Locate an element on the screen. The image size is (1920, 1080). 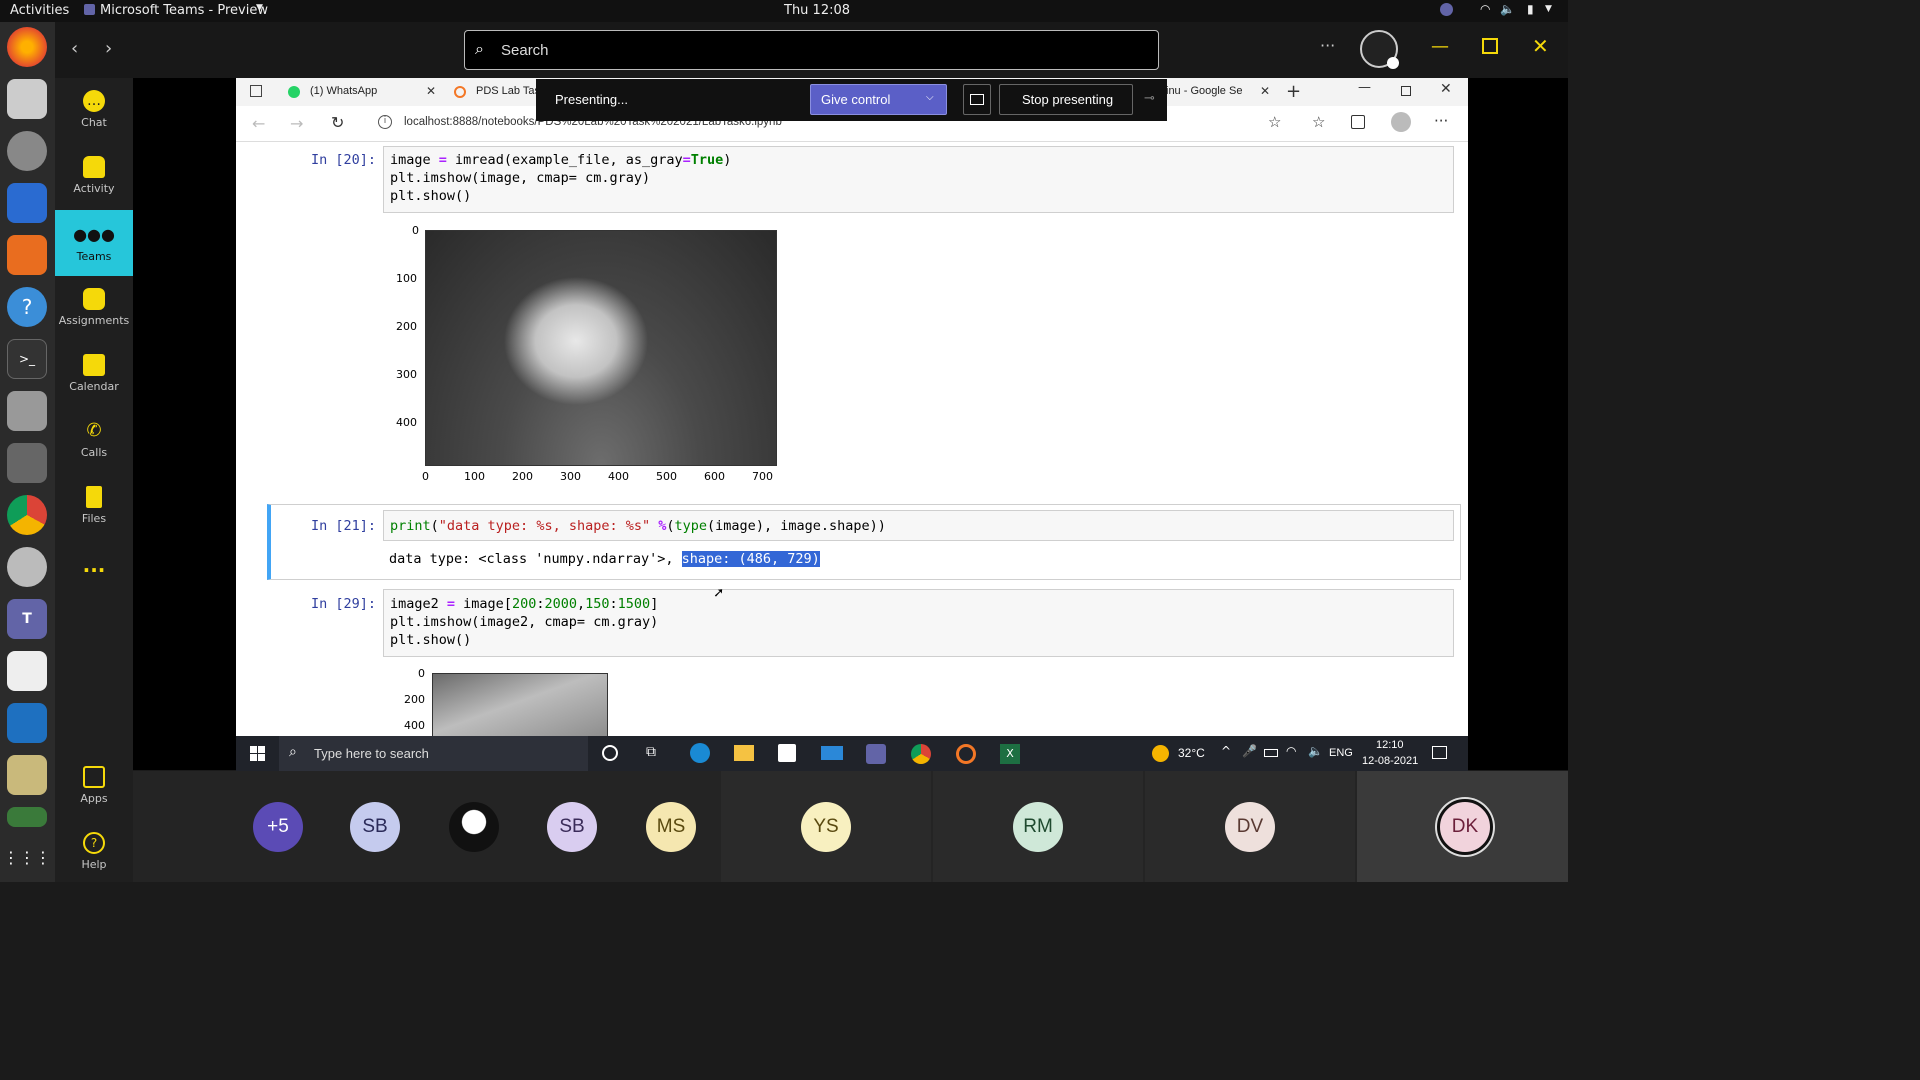
clock: Thu 12:08 is located at coordinates (817, 10).